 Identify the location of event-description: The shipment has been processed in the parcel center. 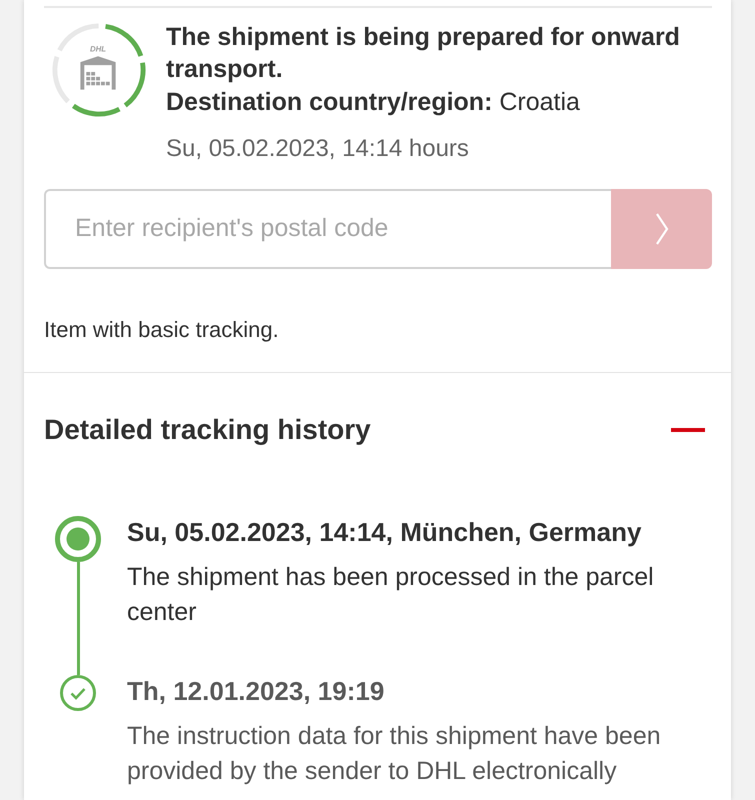
(391, 595).